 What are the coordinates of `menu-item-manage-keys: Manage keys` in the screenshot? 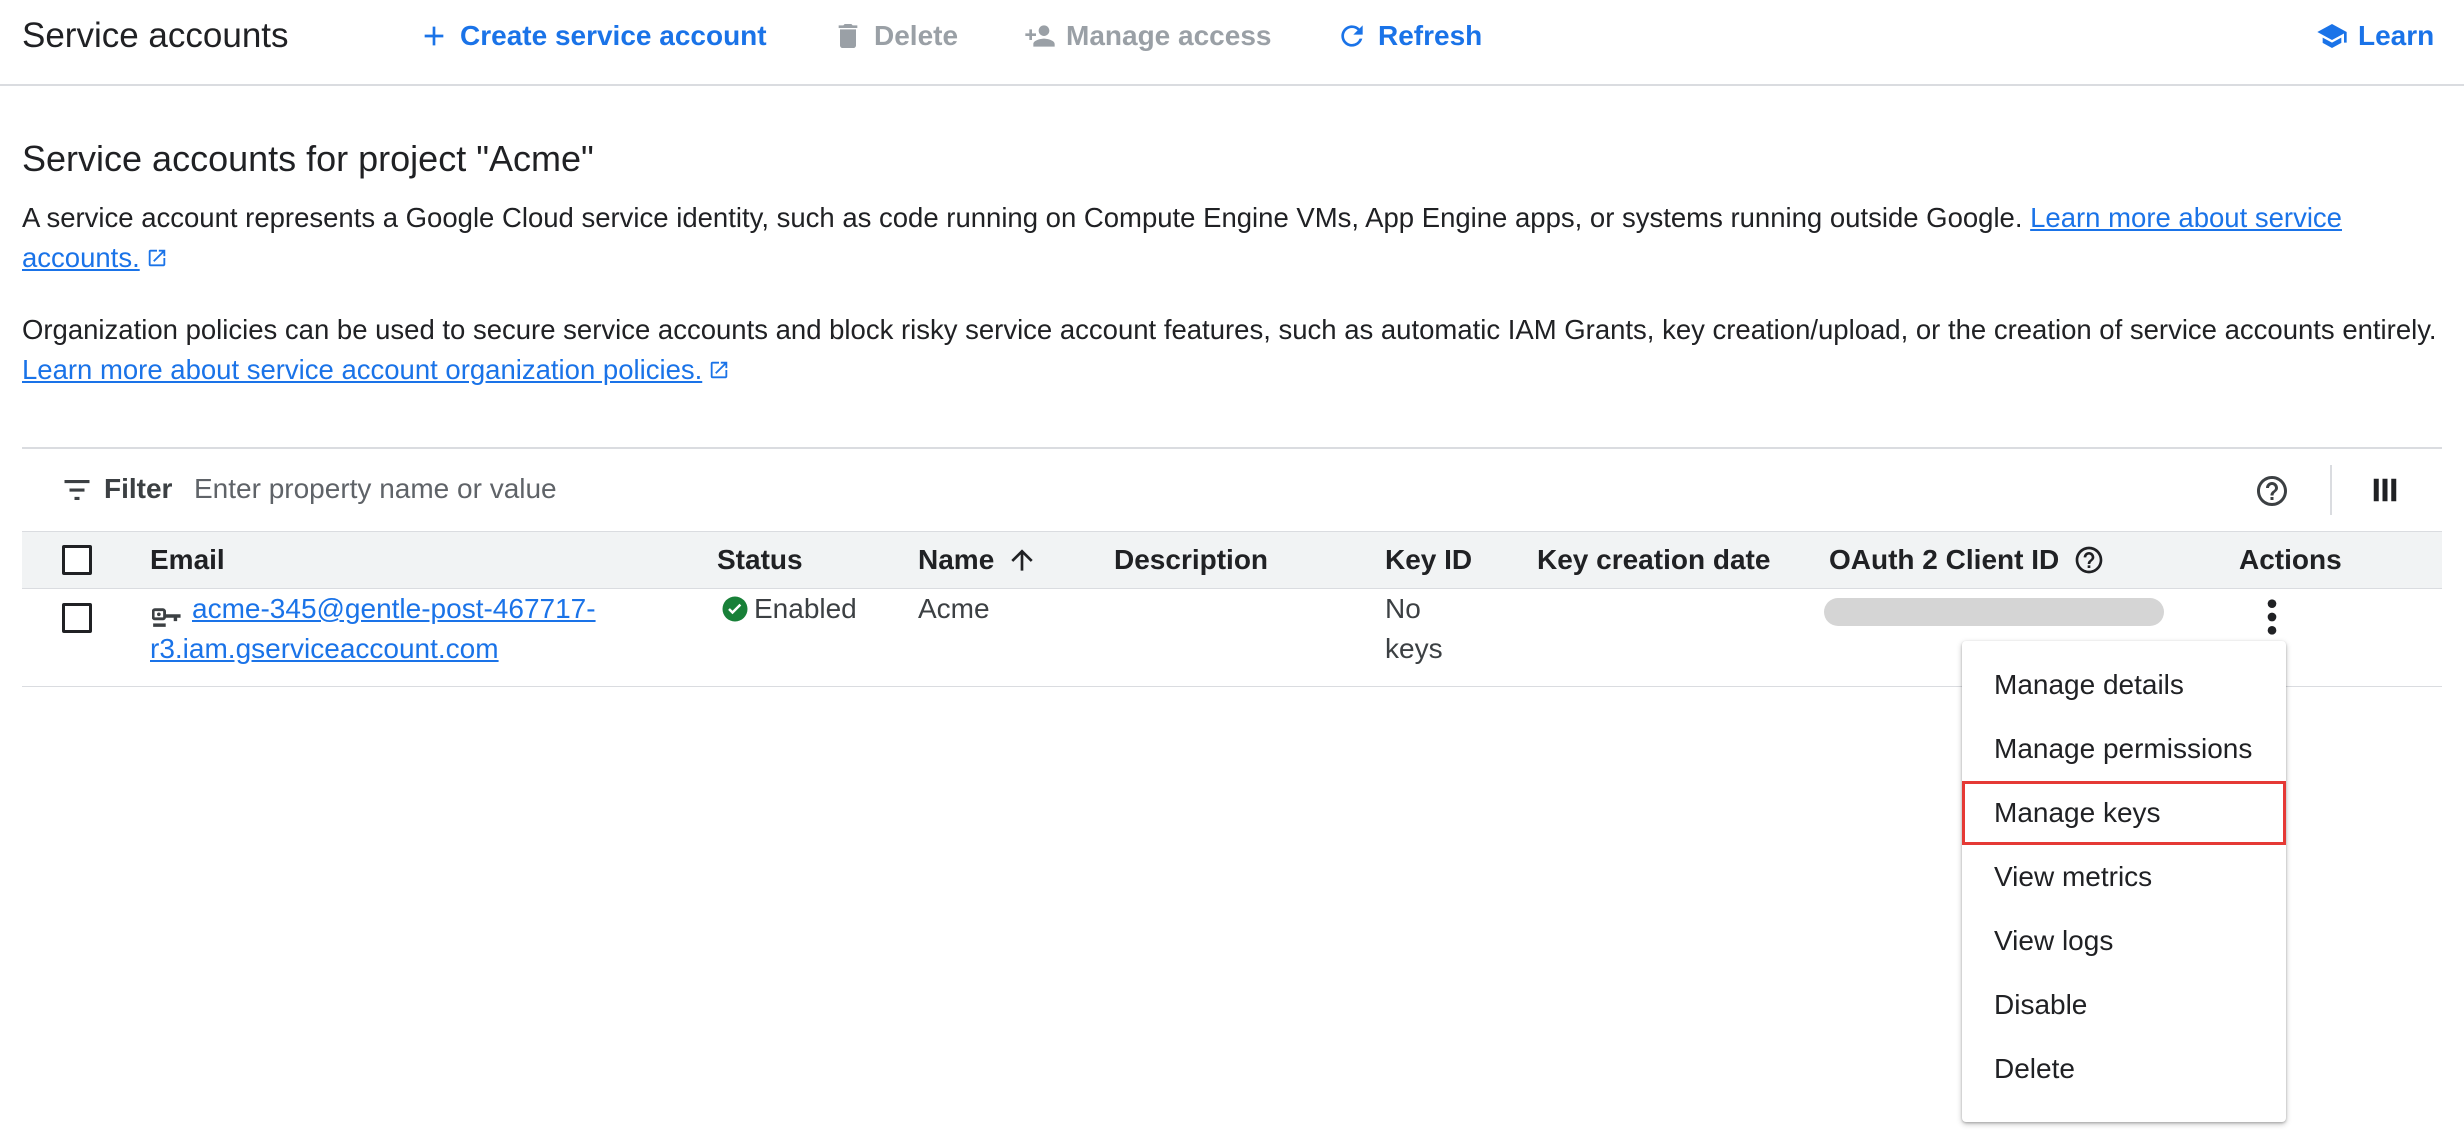 It's located at (2124, 813).